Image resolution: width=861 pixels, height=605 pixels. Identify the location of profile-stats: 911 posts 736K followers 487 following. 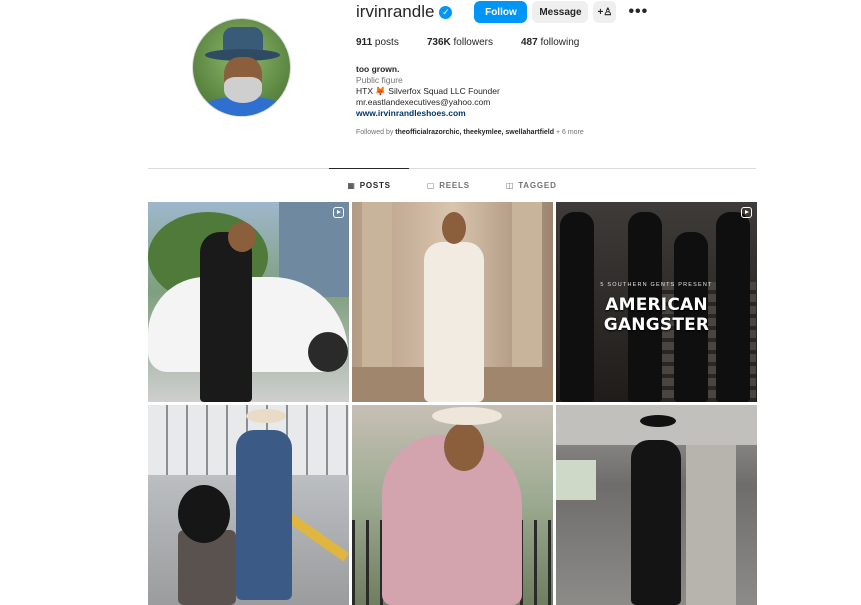
(566, 42).